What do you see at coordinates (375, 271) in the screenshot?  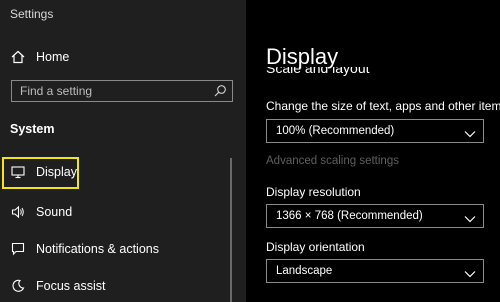 I see `orientation-dropdown: Landscape` at bounding box center [375, 271].